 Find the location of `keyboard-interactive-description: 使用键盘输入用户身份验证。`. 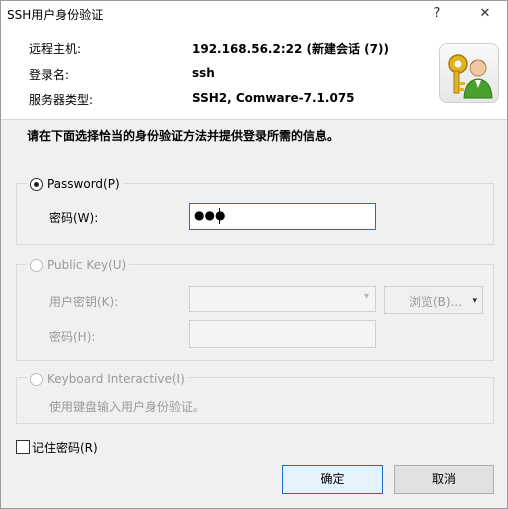

keyboard-interactive-description: 使用键盘输入用户身份验证。 is located at coordinates (127, 407).